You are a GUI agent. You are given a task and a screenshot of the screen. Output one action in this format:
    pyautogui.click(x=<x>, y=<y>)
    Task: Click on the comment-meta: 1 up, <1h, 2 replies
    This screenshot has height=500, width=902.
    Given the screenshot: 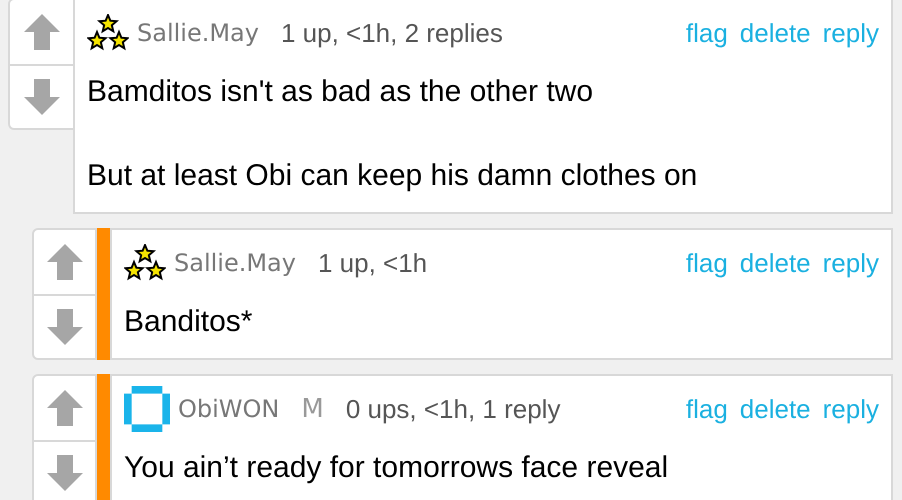 What is the action you would take?
    pyautogui.click(x=391, y=33)
    